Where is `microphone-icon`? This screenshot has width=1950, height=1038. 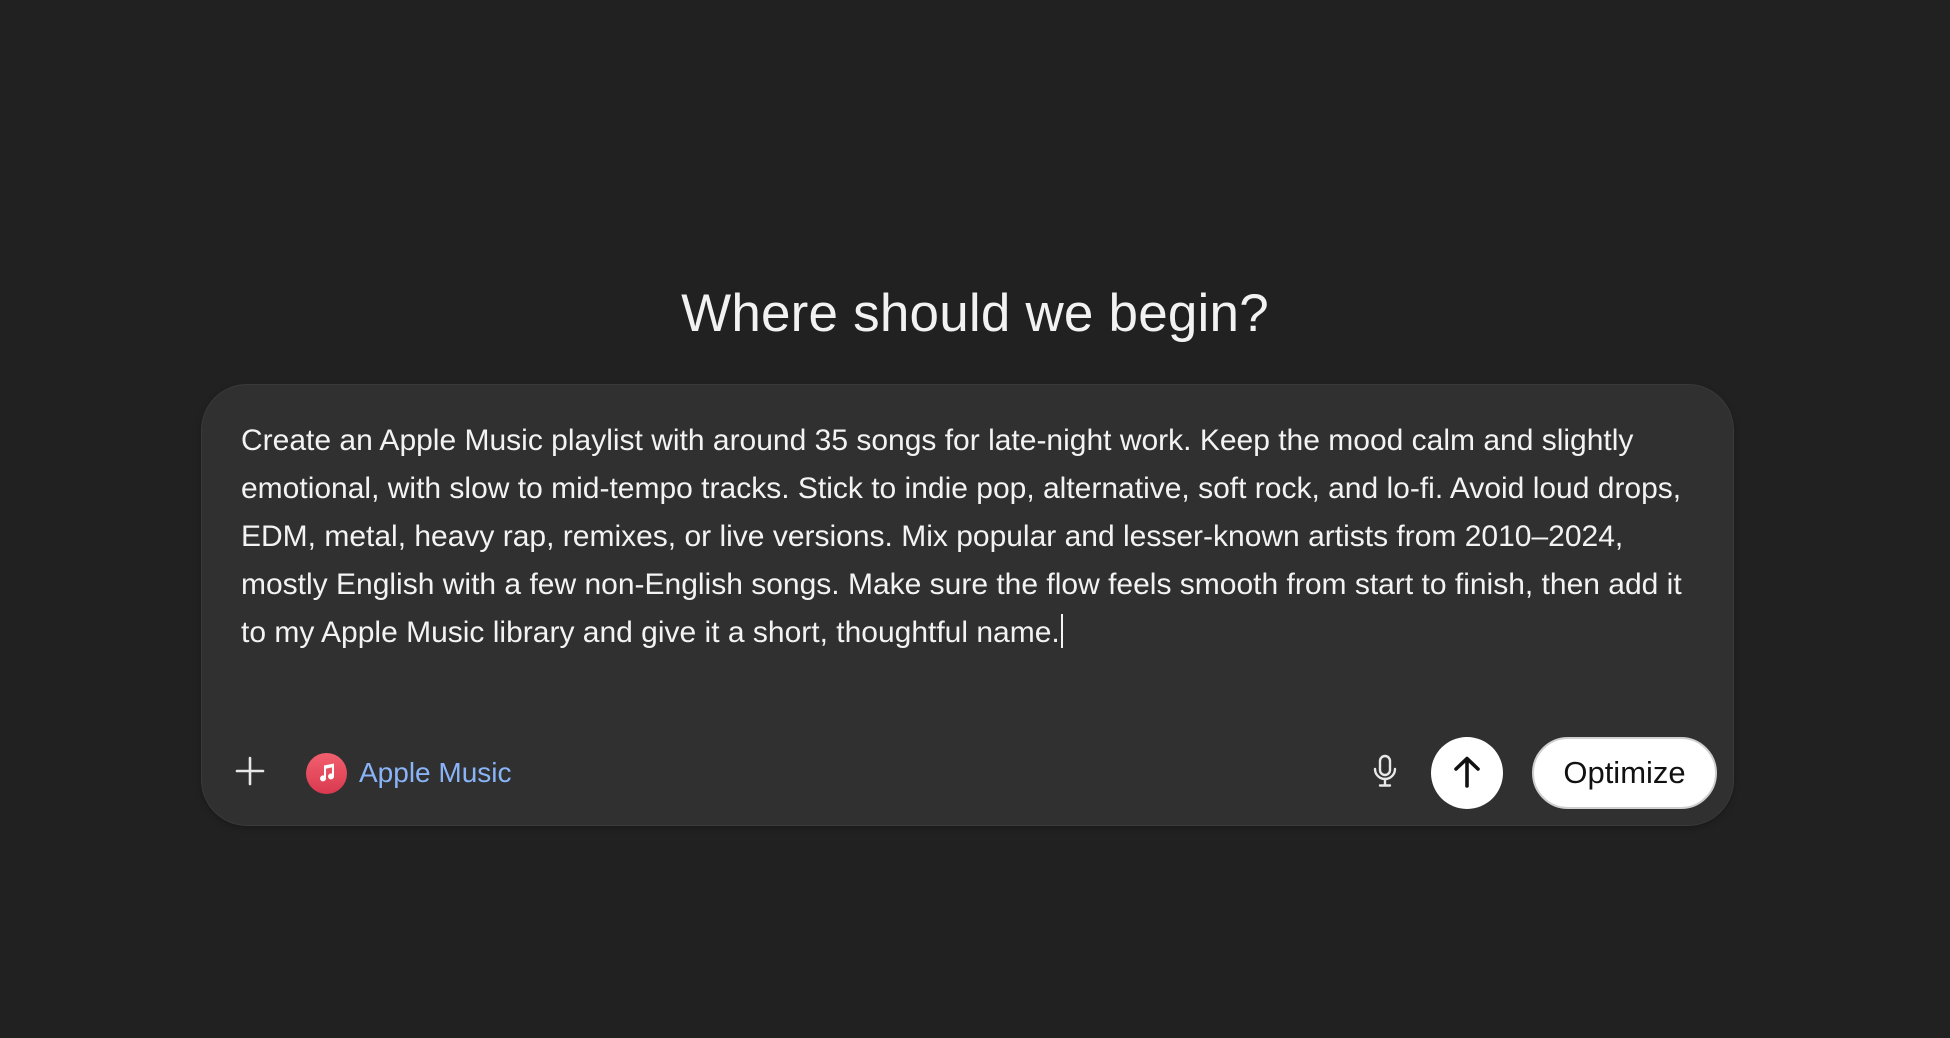
microphone-icon is located at coordinates (1385, 773).